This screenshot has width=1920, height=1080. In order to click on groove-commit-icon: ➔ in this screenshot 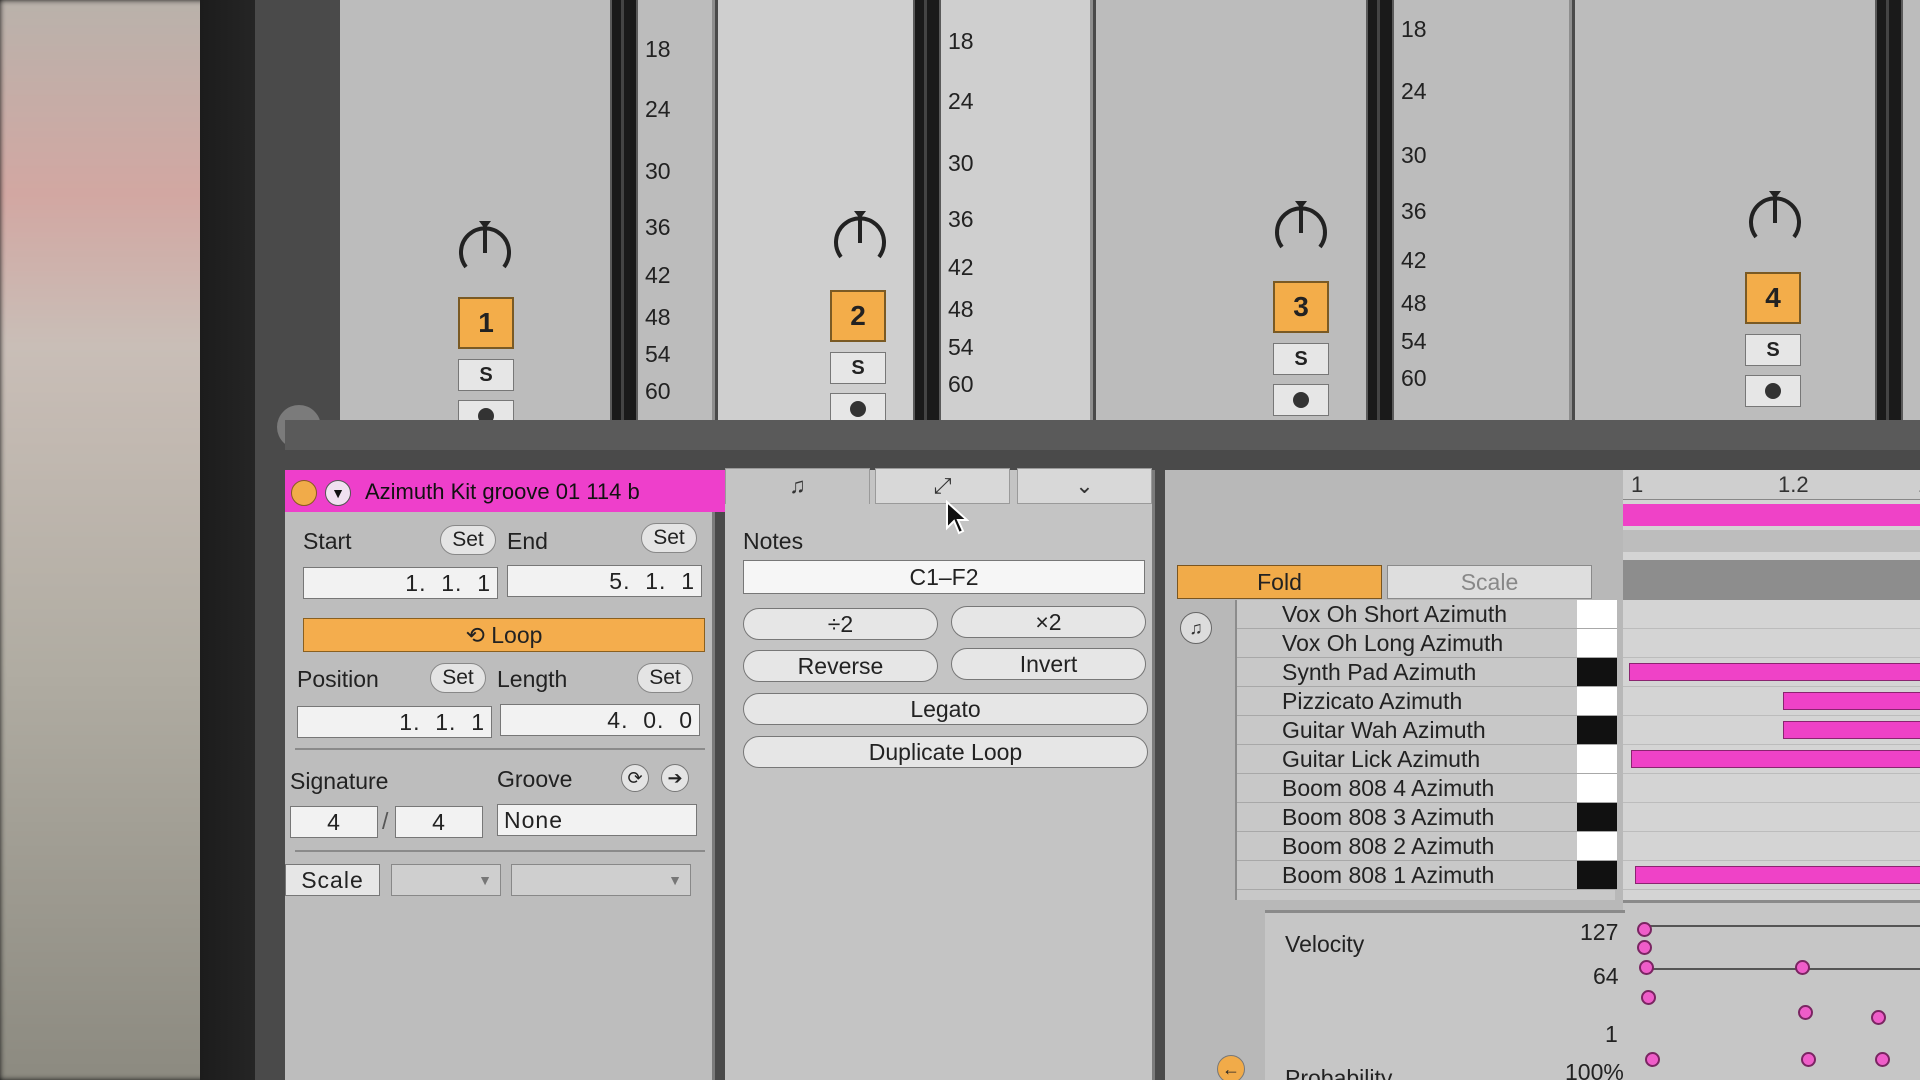, I will do `click(675, 778)`.